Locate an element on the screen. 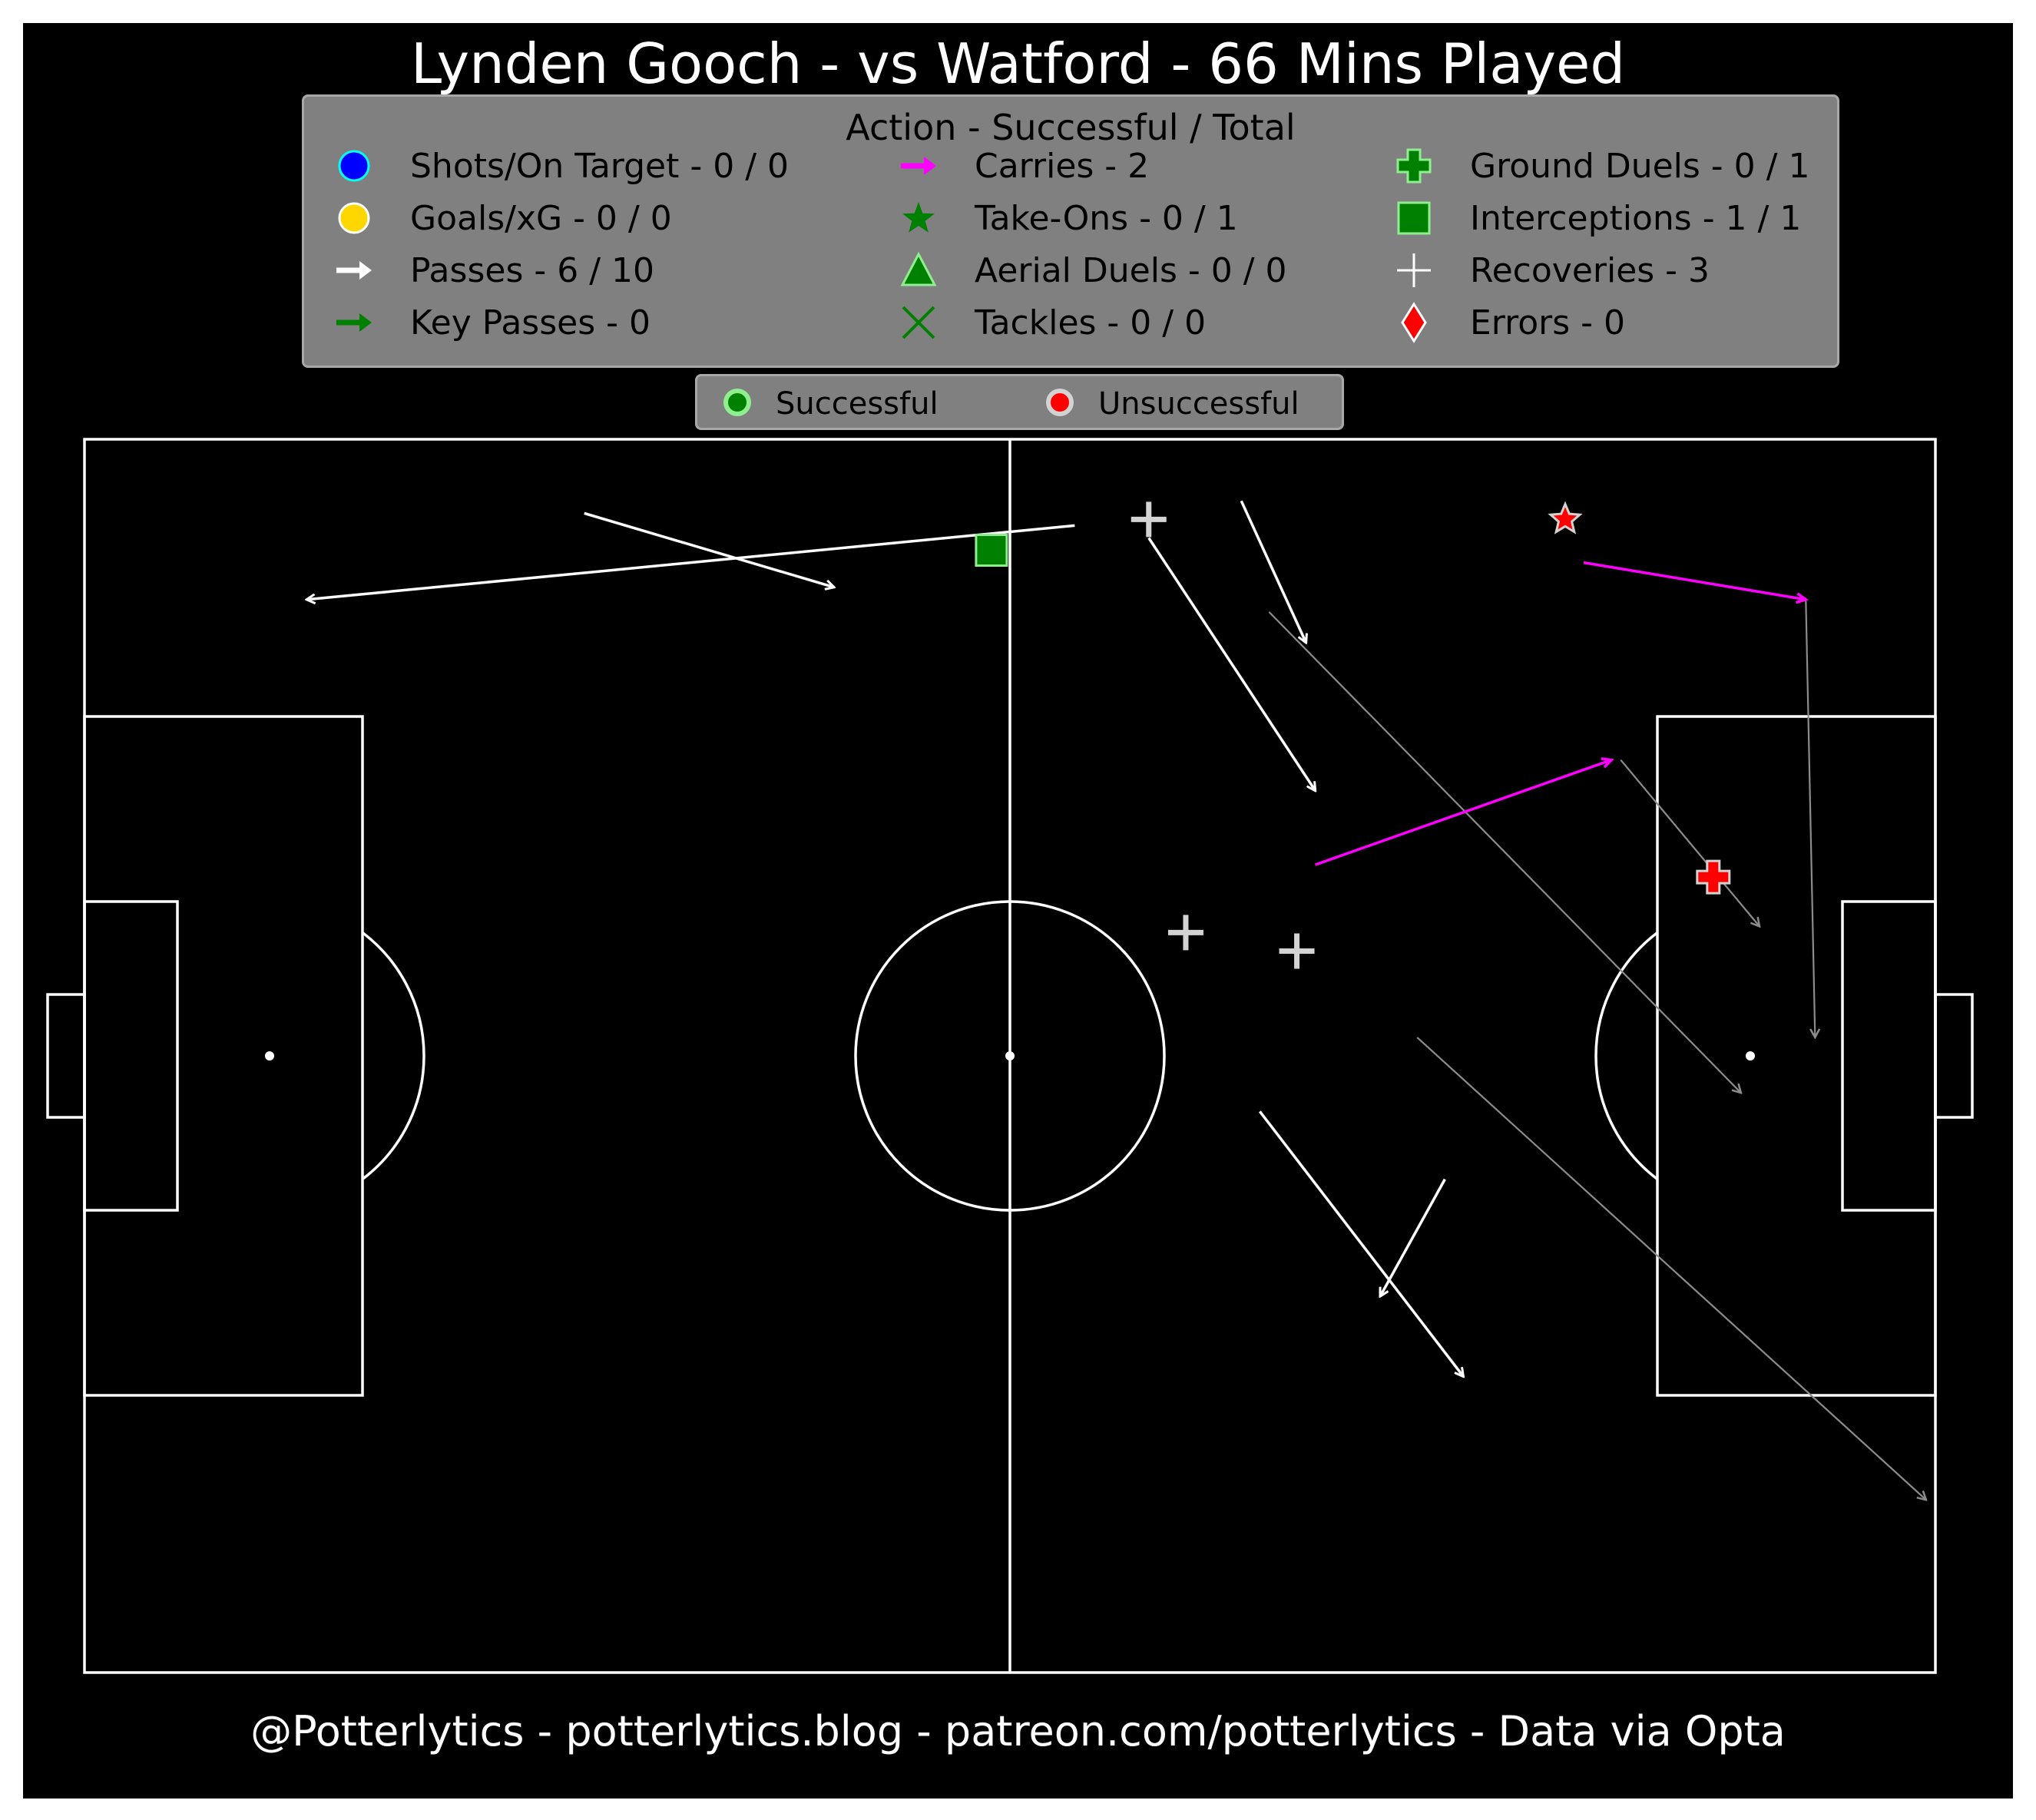  left-six-yard-box is located at coordinates (131, 1056).